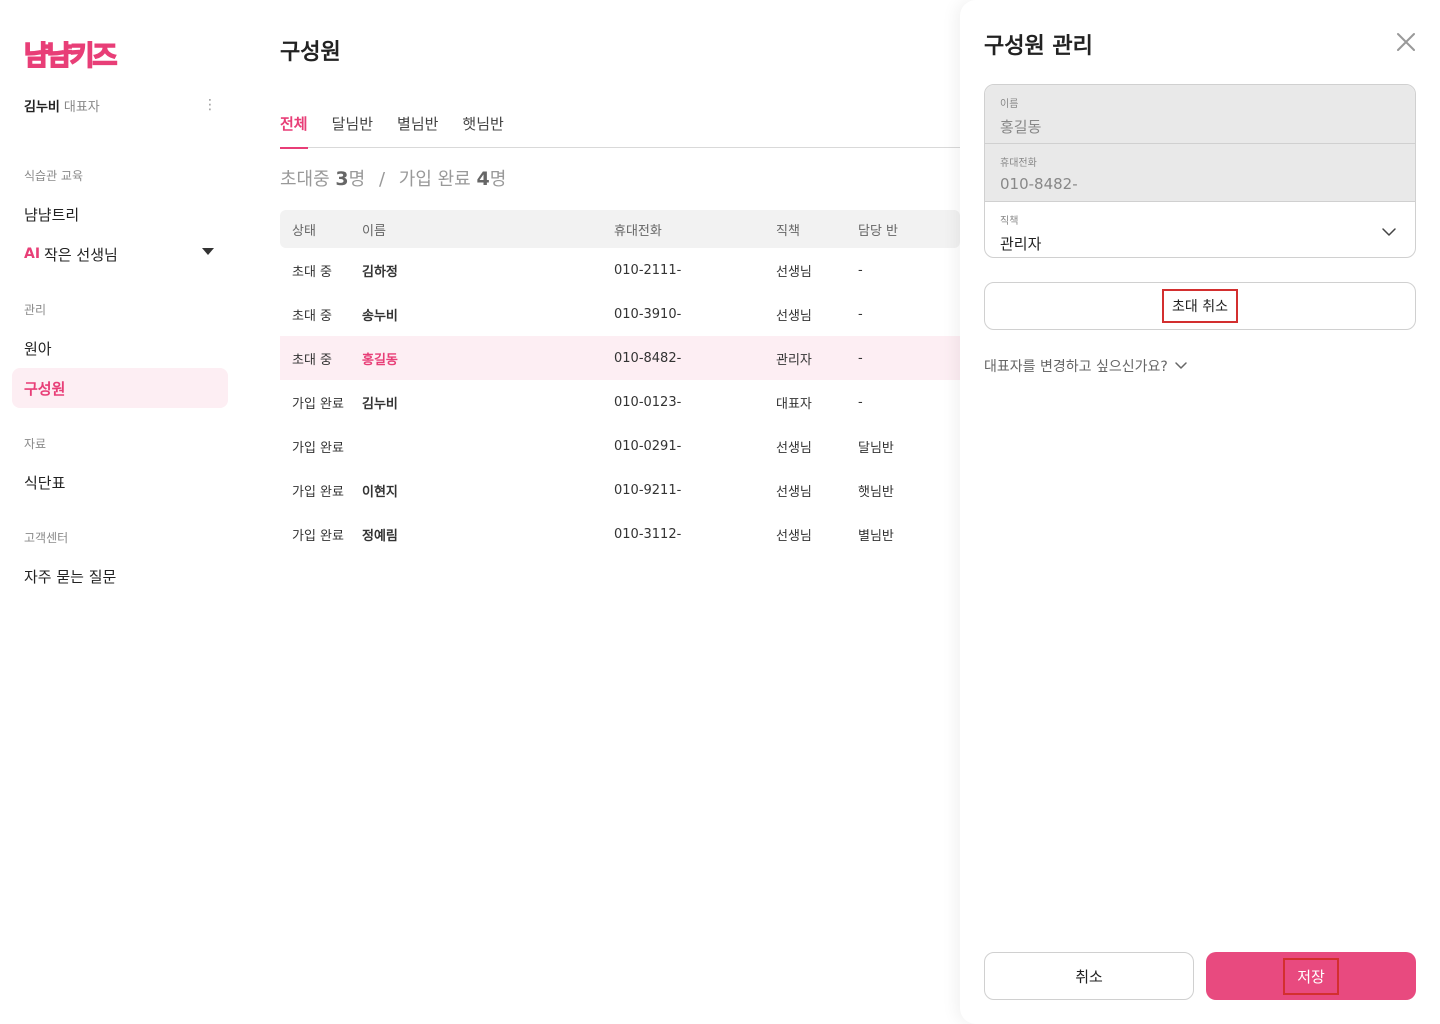 This screenshot has height=1024, width=1440. What do you see at coordinates (38, 348) in the screenshot?
I see `sidebar-item-label: 원아` at bounding box center [38, 348].